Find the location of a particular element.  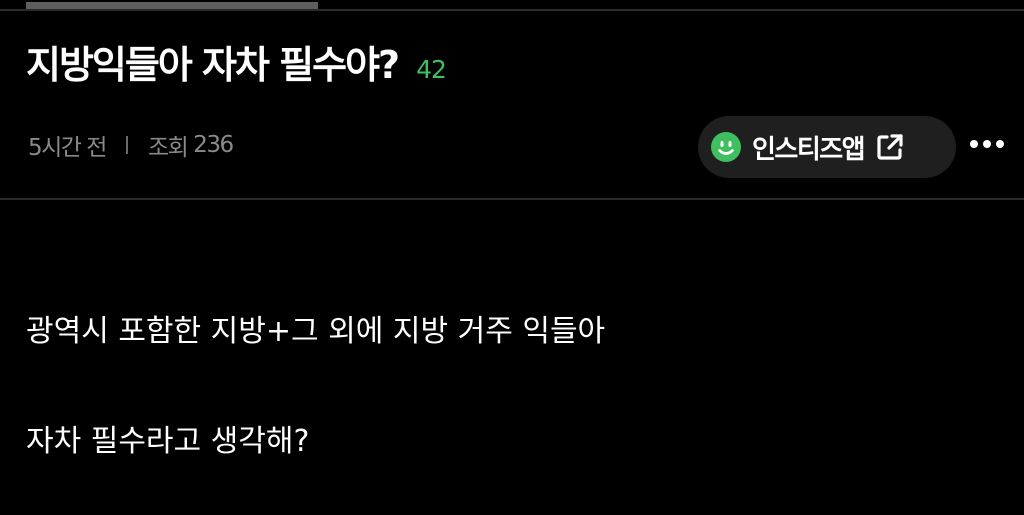

post-body-line: 광역시 포함한 지방+그 외에 지방 거주 익들아 is located at coordinates (316, 331).